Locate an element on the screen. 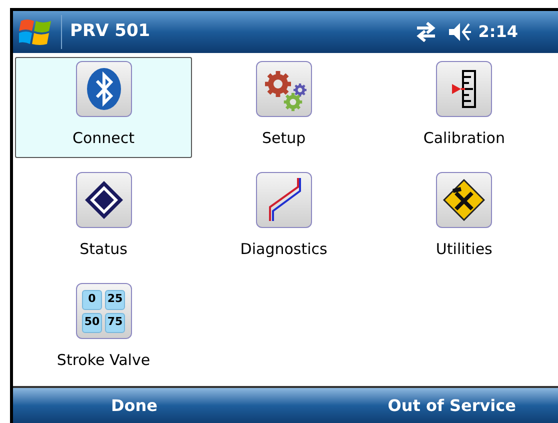  menu-item: Connect is located at coordinates (103, 107).